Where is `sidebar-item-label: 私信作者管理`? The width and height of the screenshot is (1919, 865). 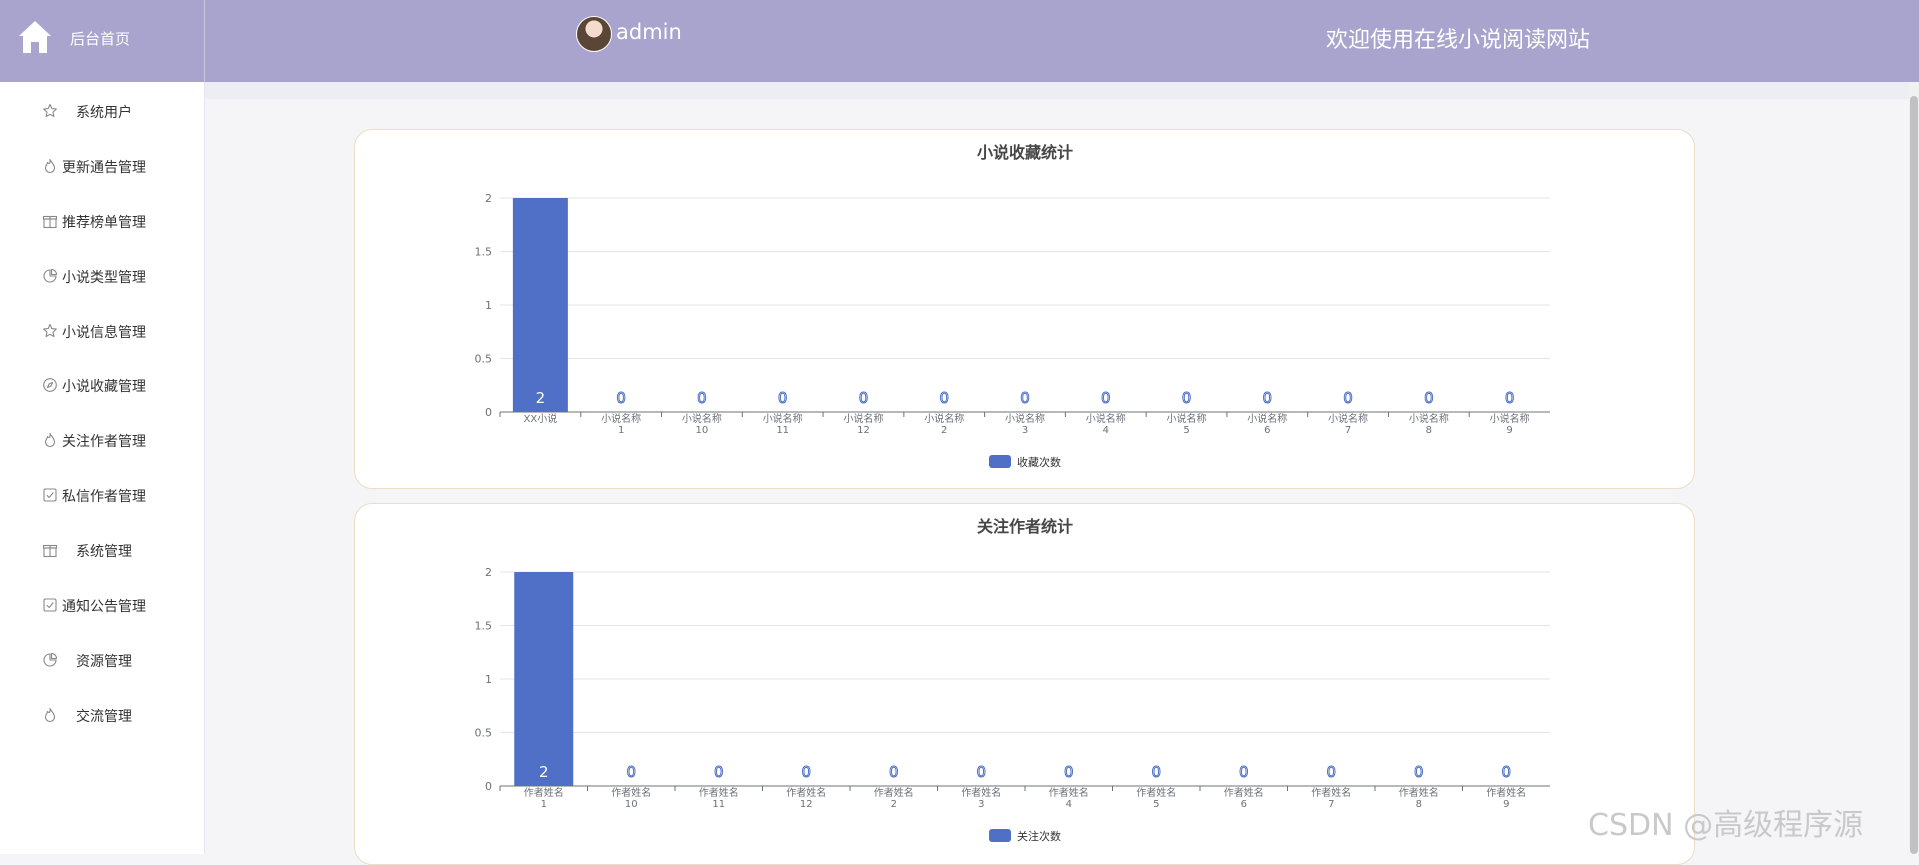
sidebar-item-label: 私信作者管理 is located at coordinates (104, 497).